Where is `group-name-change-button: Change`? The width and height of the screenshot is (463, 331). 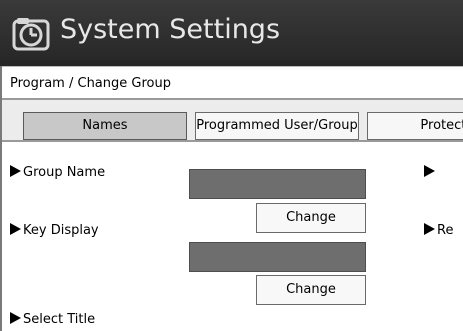
group-name-change-button: Change is located at coordinates (311, 218).